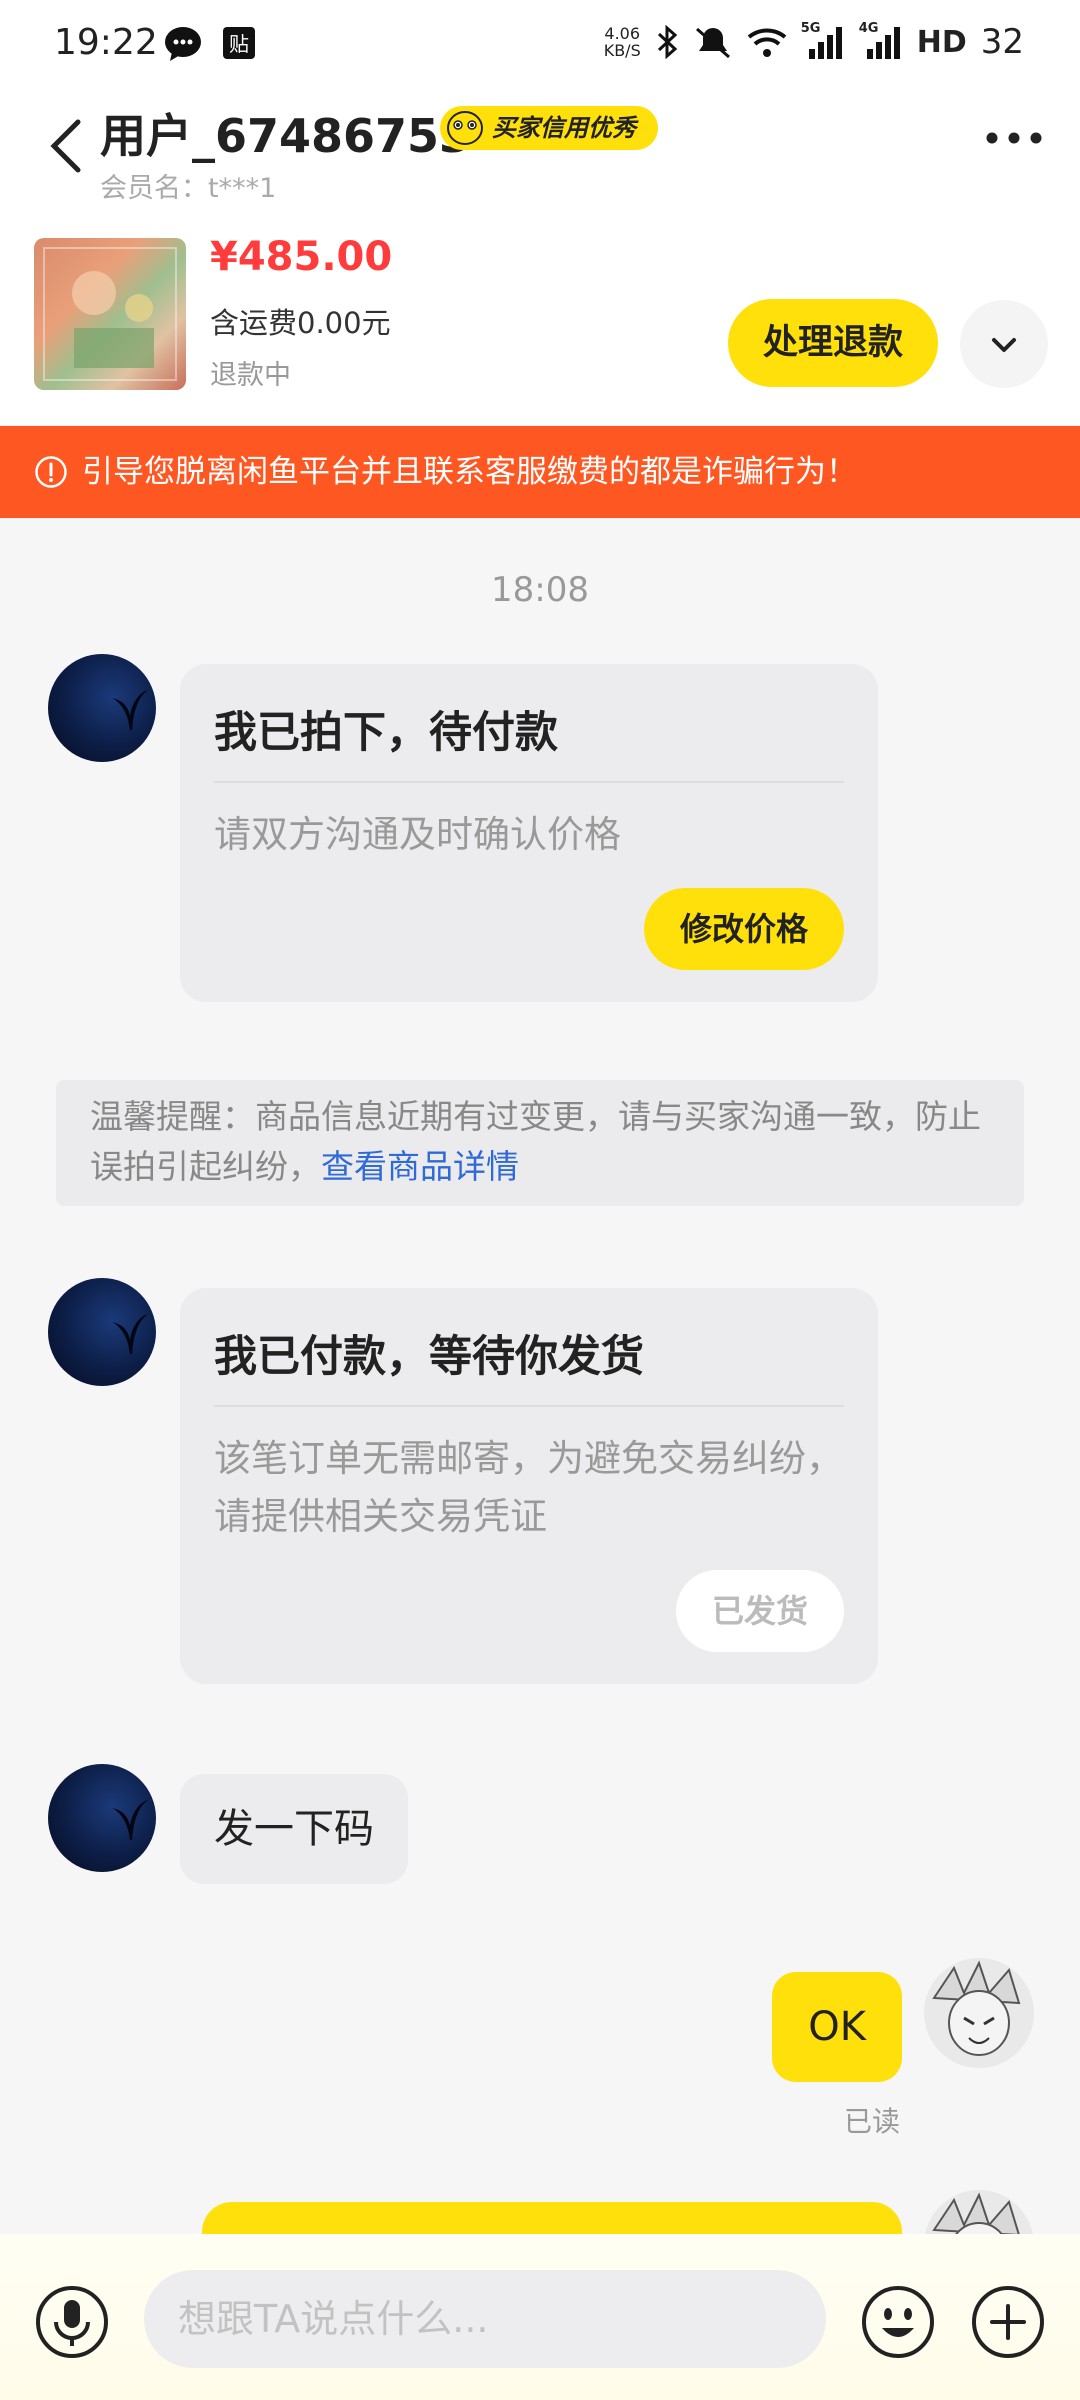 This screenshot has height=2400, width=1080. What do you see at coordinates (386, 733) in the screenshot?
I see `card-title: 我已拍下，待付款` at bounding box center [386, 733].